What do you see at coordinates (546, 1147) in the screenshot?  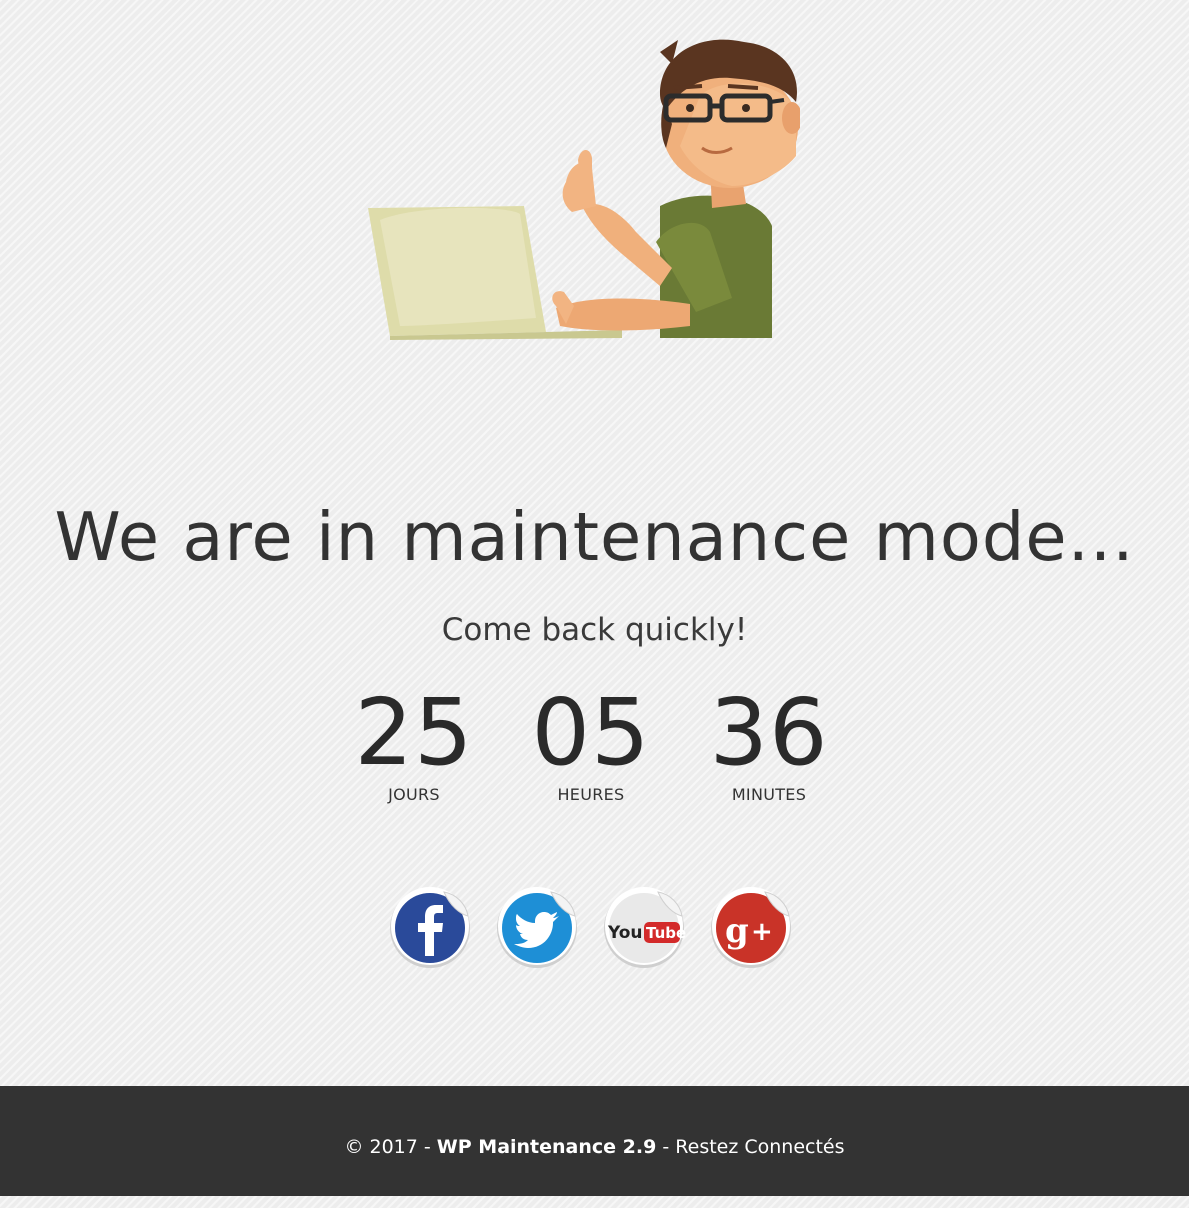 I see `footer-brand: WP Maintenance 2.9` at bounding box center [546, 1147].